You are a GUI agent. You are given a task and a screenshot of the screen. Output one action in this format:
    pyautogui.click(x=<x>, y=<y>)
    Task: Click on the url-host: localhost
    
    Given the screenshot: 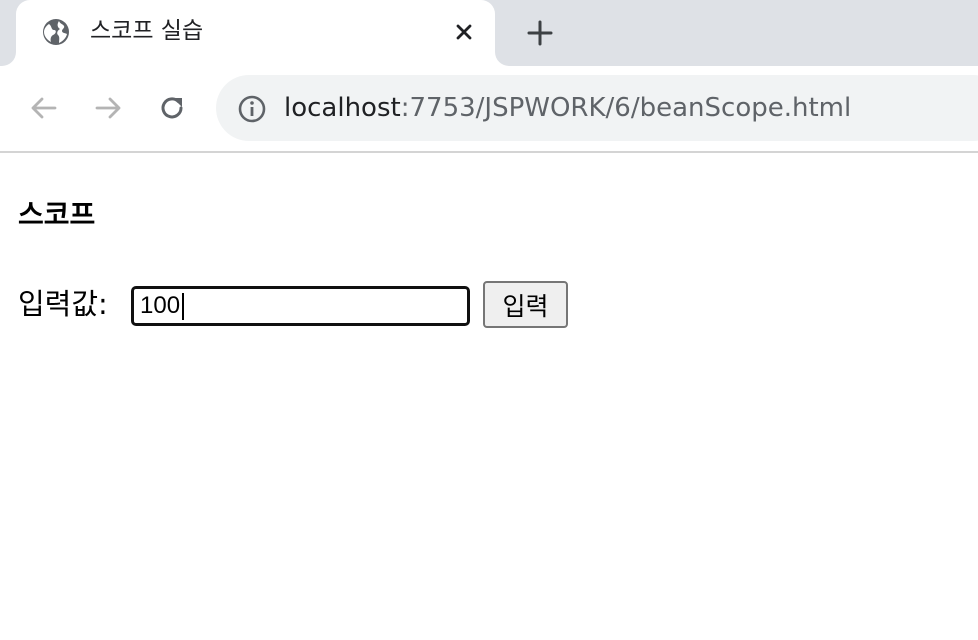 What is the action you would take?
    pyautogui.click(x=342, y=108)
    